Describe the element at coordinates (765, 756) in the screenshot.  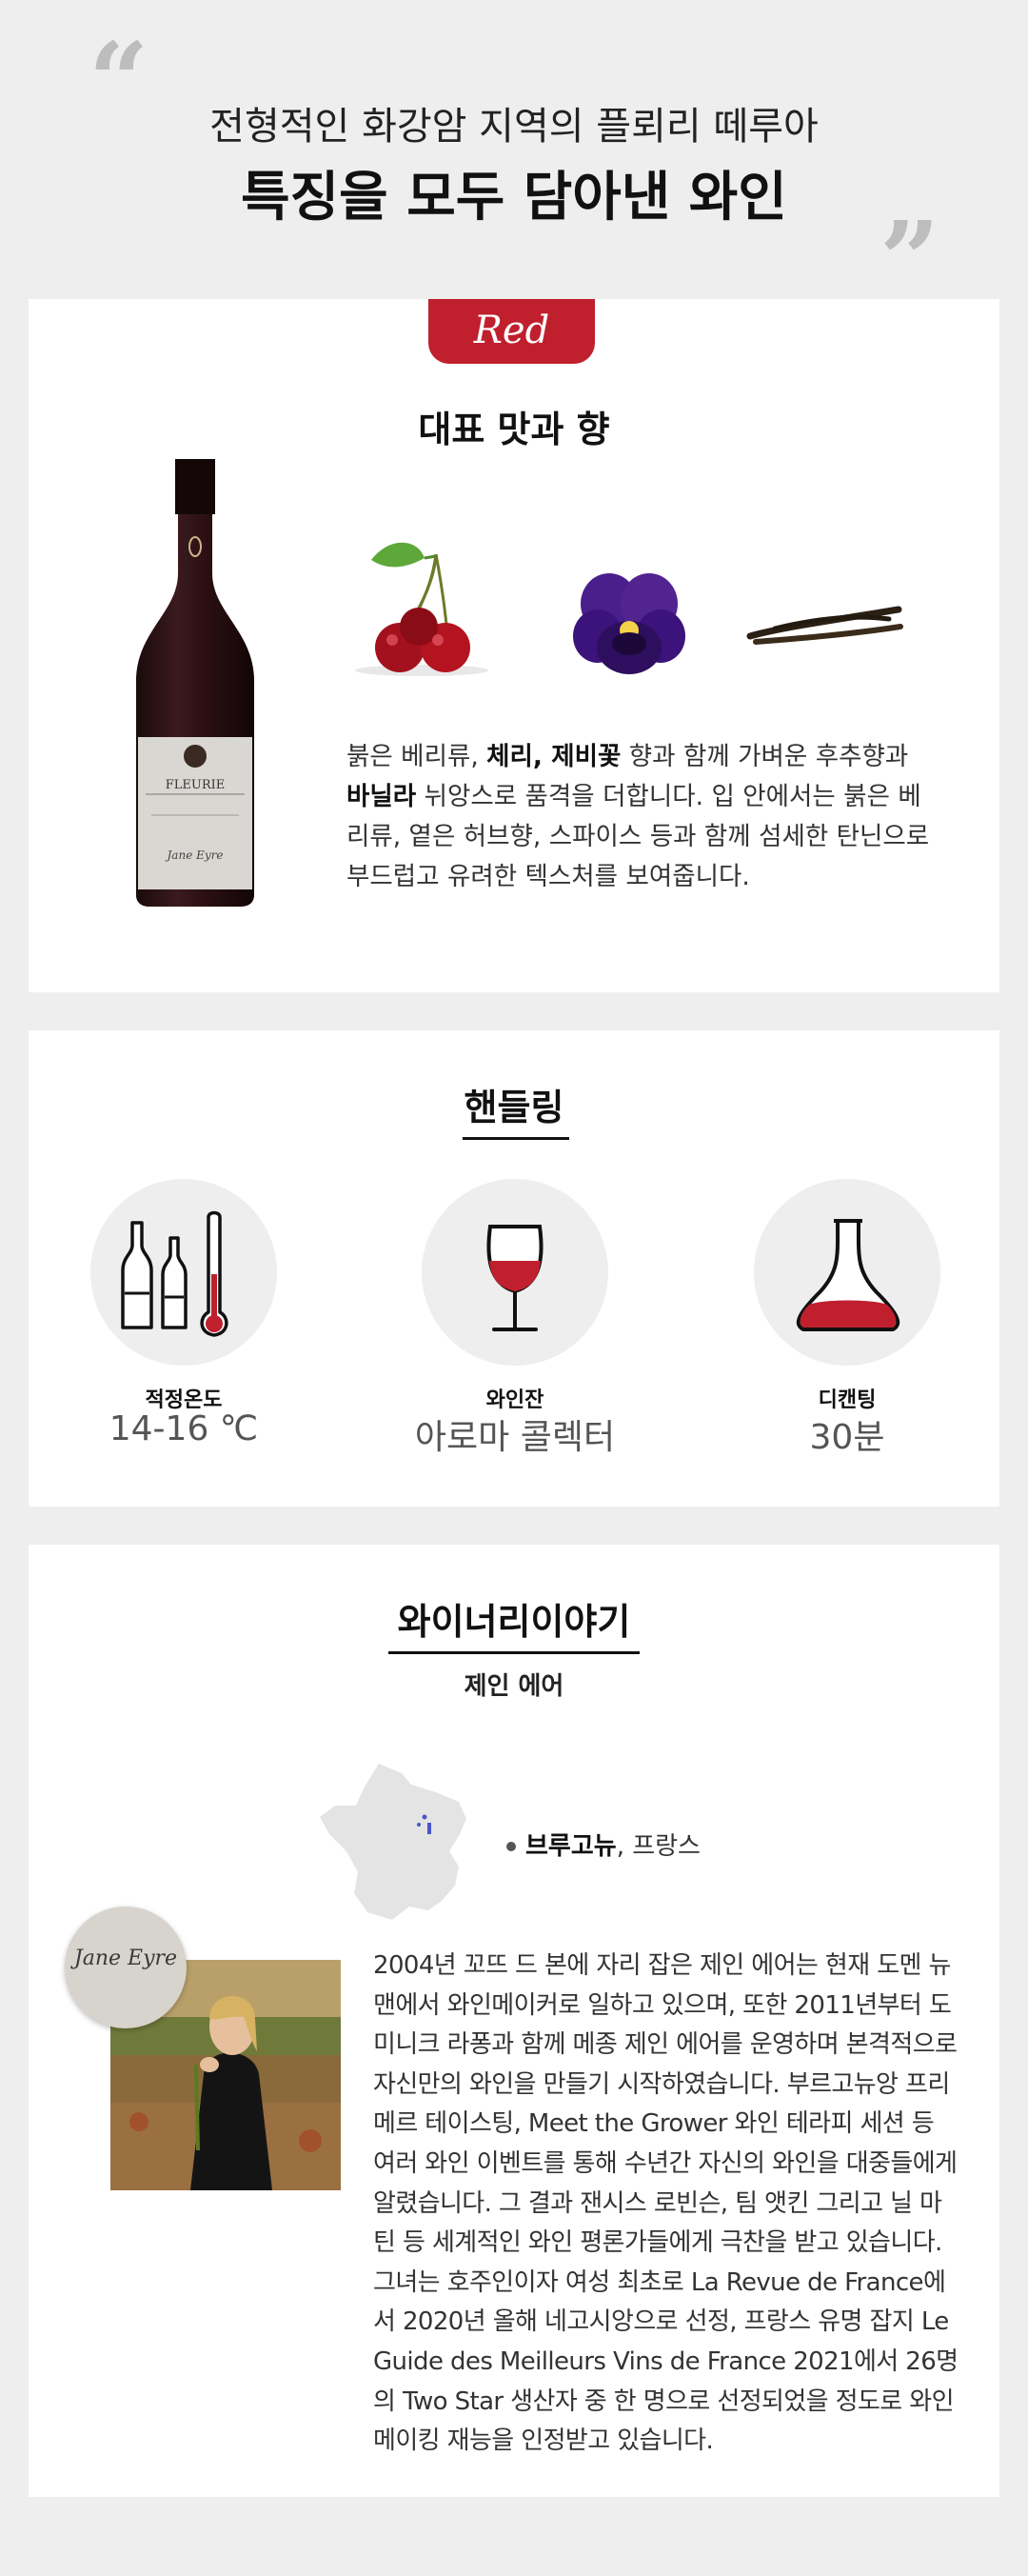
I see `description-text: 향과 함께 가벼운 후추향과` at that location.